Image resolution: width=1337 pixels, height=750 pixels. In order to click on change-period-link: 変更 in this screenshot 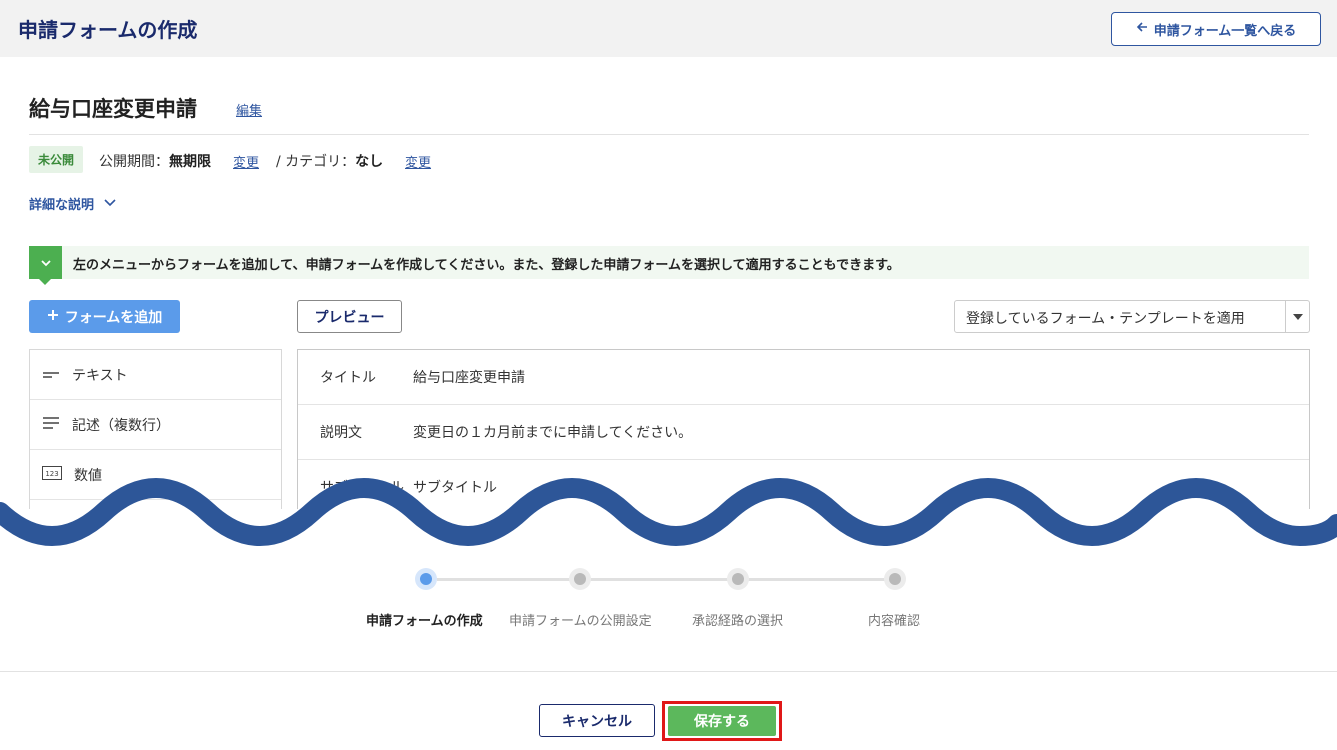, I will do `click(246, 161)`.